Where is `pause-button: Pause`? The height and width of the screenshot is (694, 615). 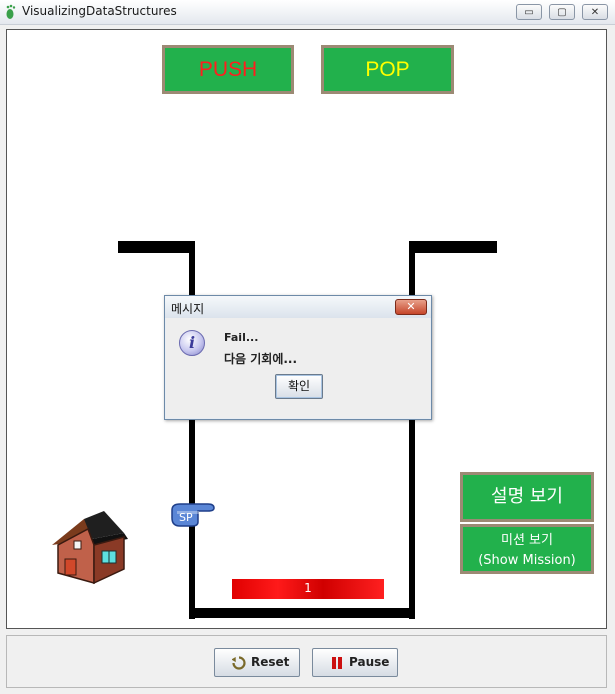 pause-button: Pause is located at coordinates (355, 662).